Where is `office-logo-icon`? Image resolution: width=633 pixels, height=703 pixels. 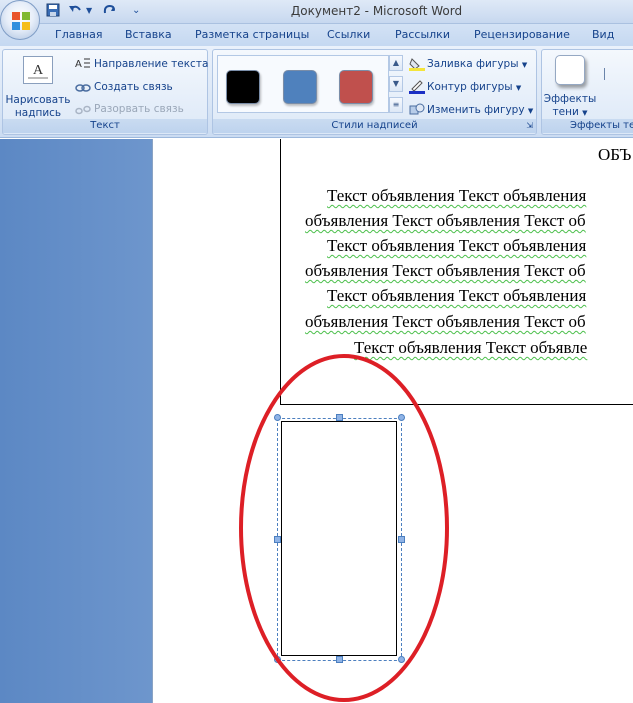
office-logo-icon is located at coordinates (21, 21).